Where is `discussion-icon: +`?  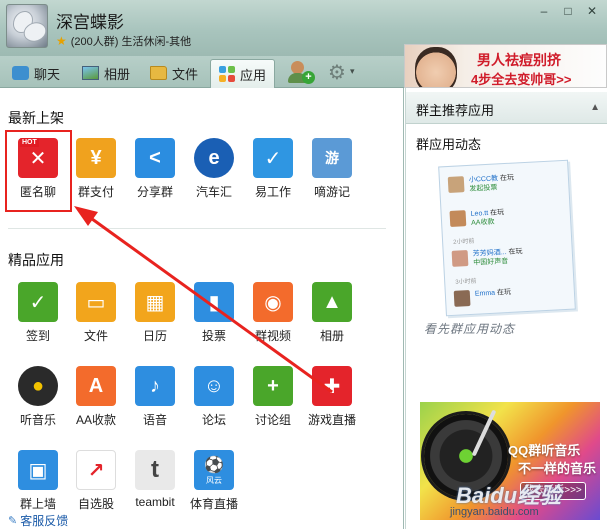
discussion-icon: + is located at coordinates (273, 386).